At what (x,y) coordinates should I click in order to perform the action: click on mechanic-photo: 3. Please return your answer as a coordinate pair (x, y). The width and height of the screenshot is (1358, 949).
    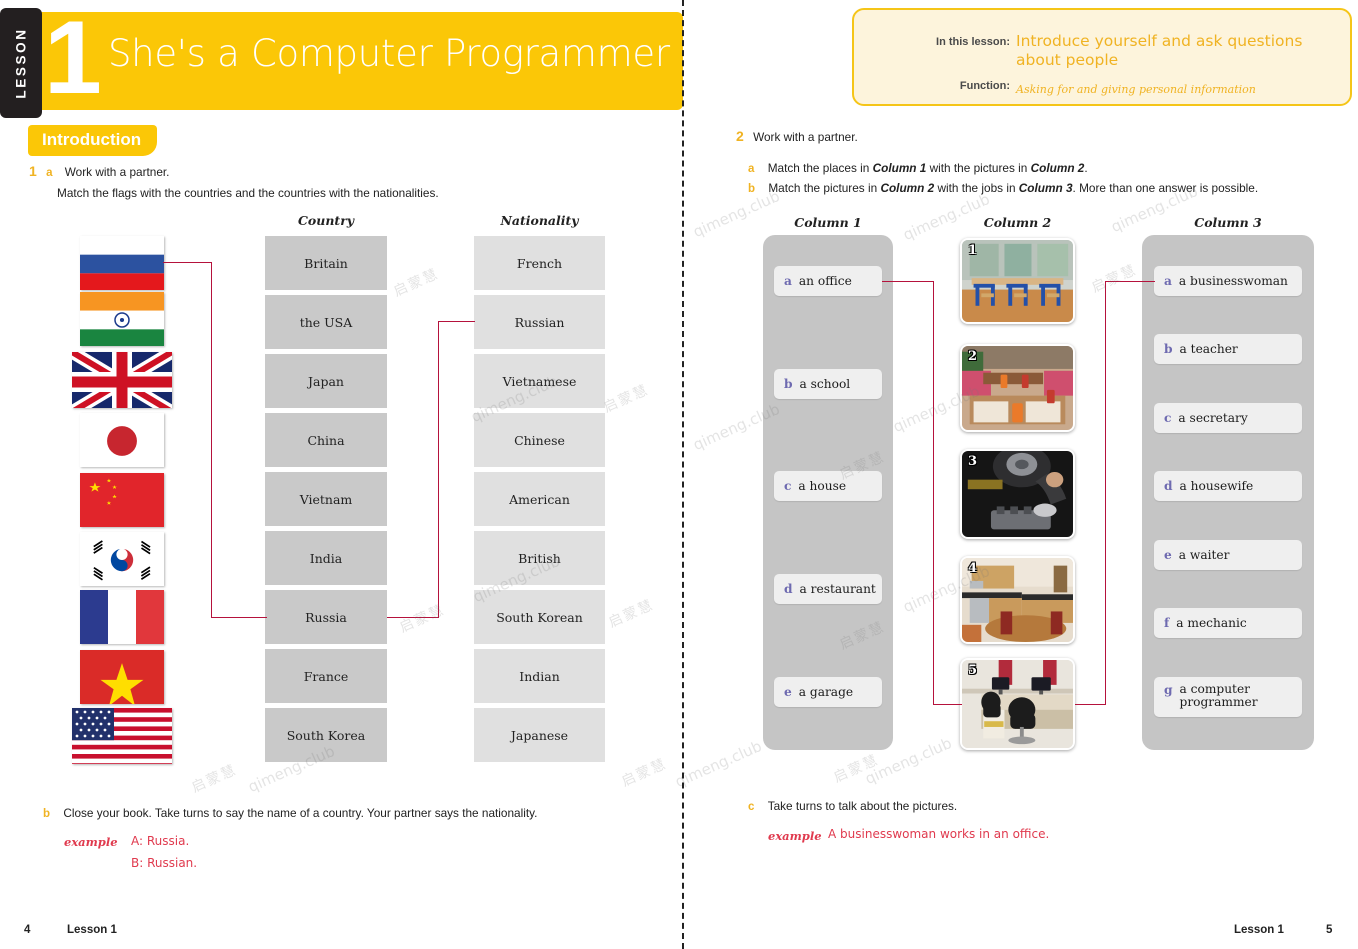
    Looking at the image, I should click on (1017, 494).